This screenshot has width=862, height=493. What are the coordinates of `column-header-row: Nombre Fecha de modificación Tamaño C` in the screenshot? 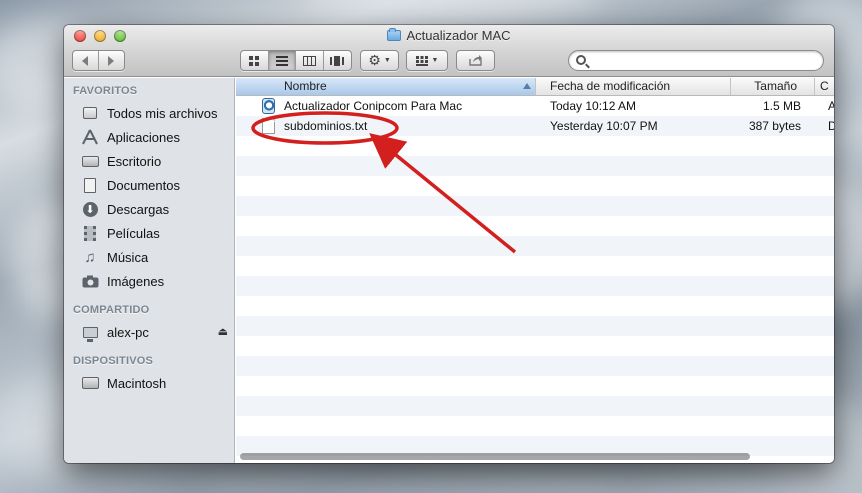 It's located at (535, 87).